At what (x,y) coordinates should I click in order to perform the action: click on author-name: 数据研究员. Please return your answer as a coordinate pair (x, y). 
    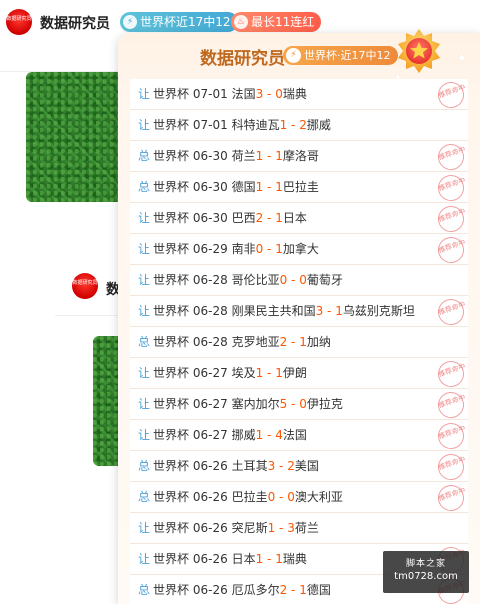
    Looking at the image, I should click on (75, 23).